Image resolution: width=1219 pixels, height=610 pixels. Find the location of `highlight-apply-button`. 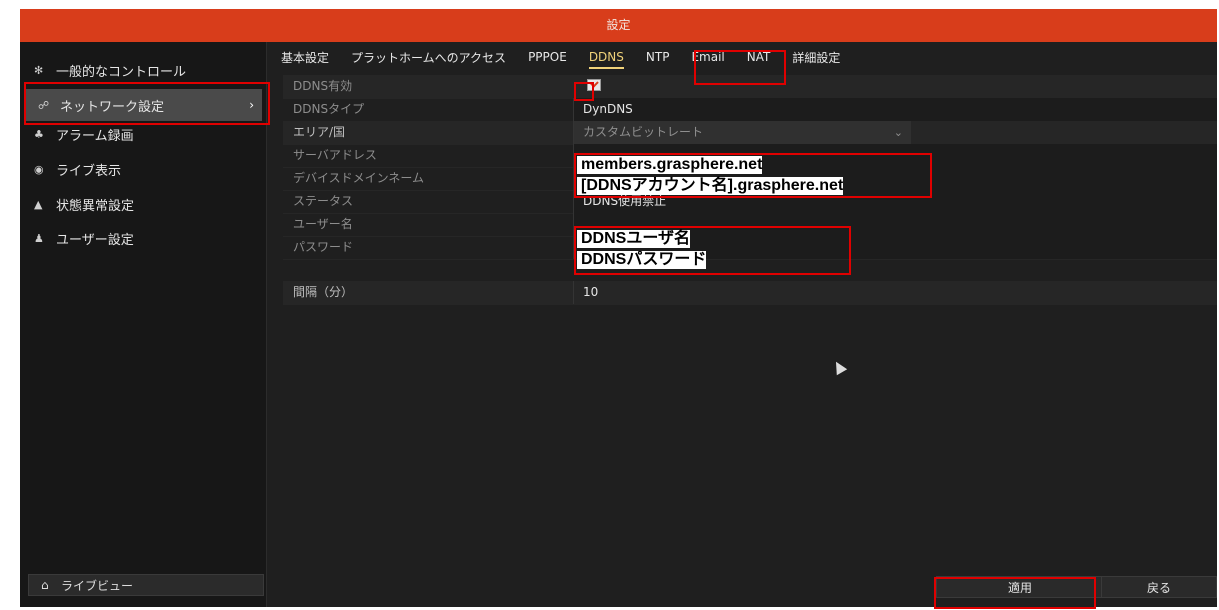

highlight-apply-button is located at coordinates (1015, 593).